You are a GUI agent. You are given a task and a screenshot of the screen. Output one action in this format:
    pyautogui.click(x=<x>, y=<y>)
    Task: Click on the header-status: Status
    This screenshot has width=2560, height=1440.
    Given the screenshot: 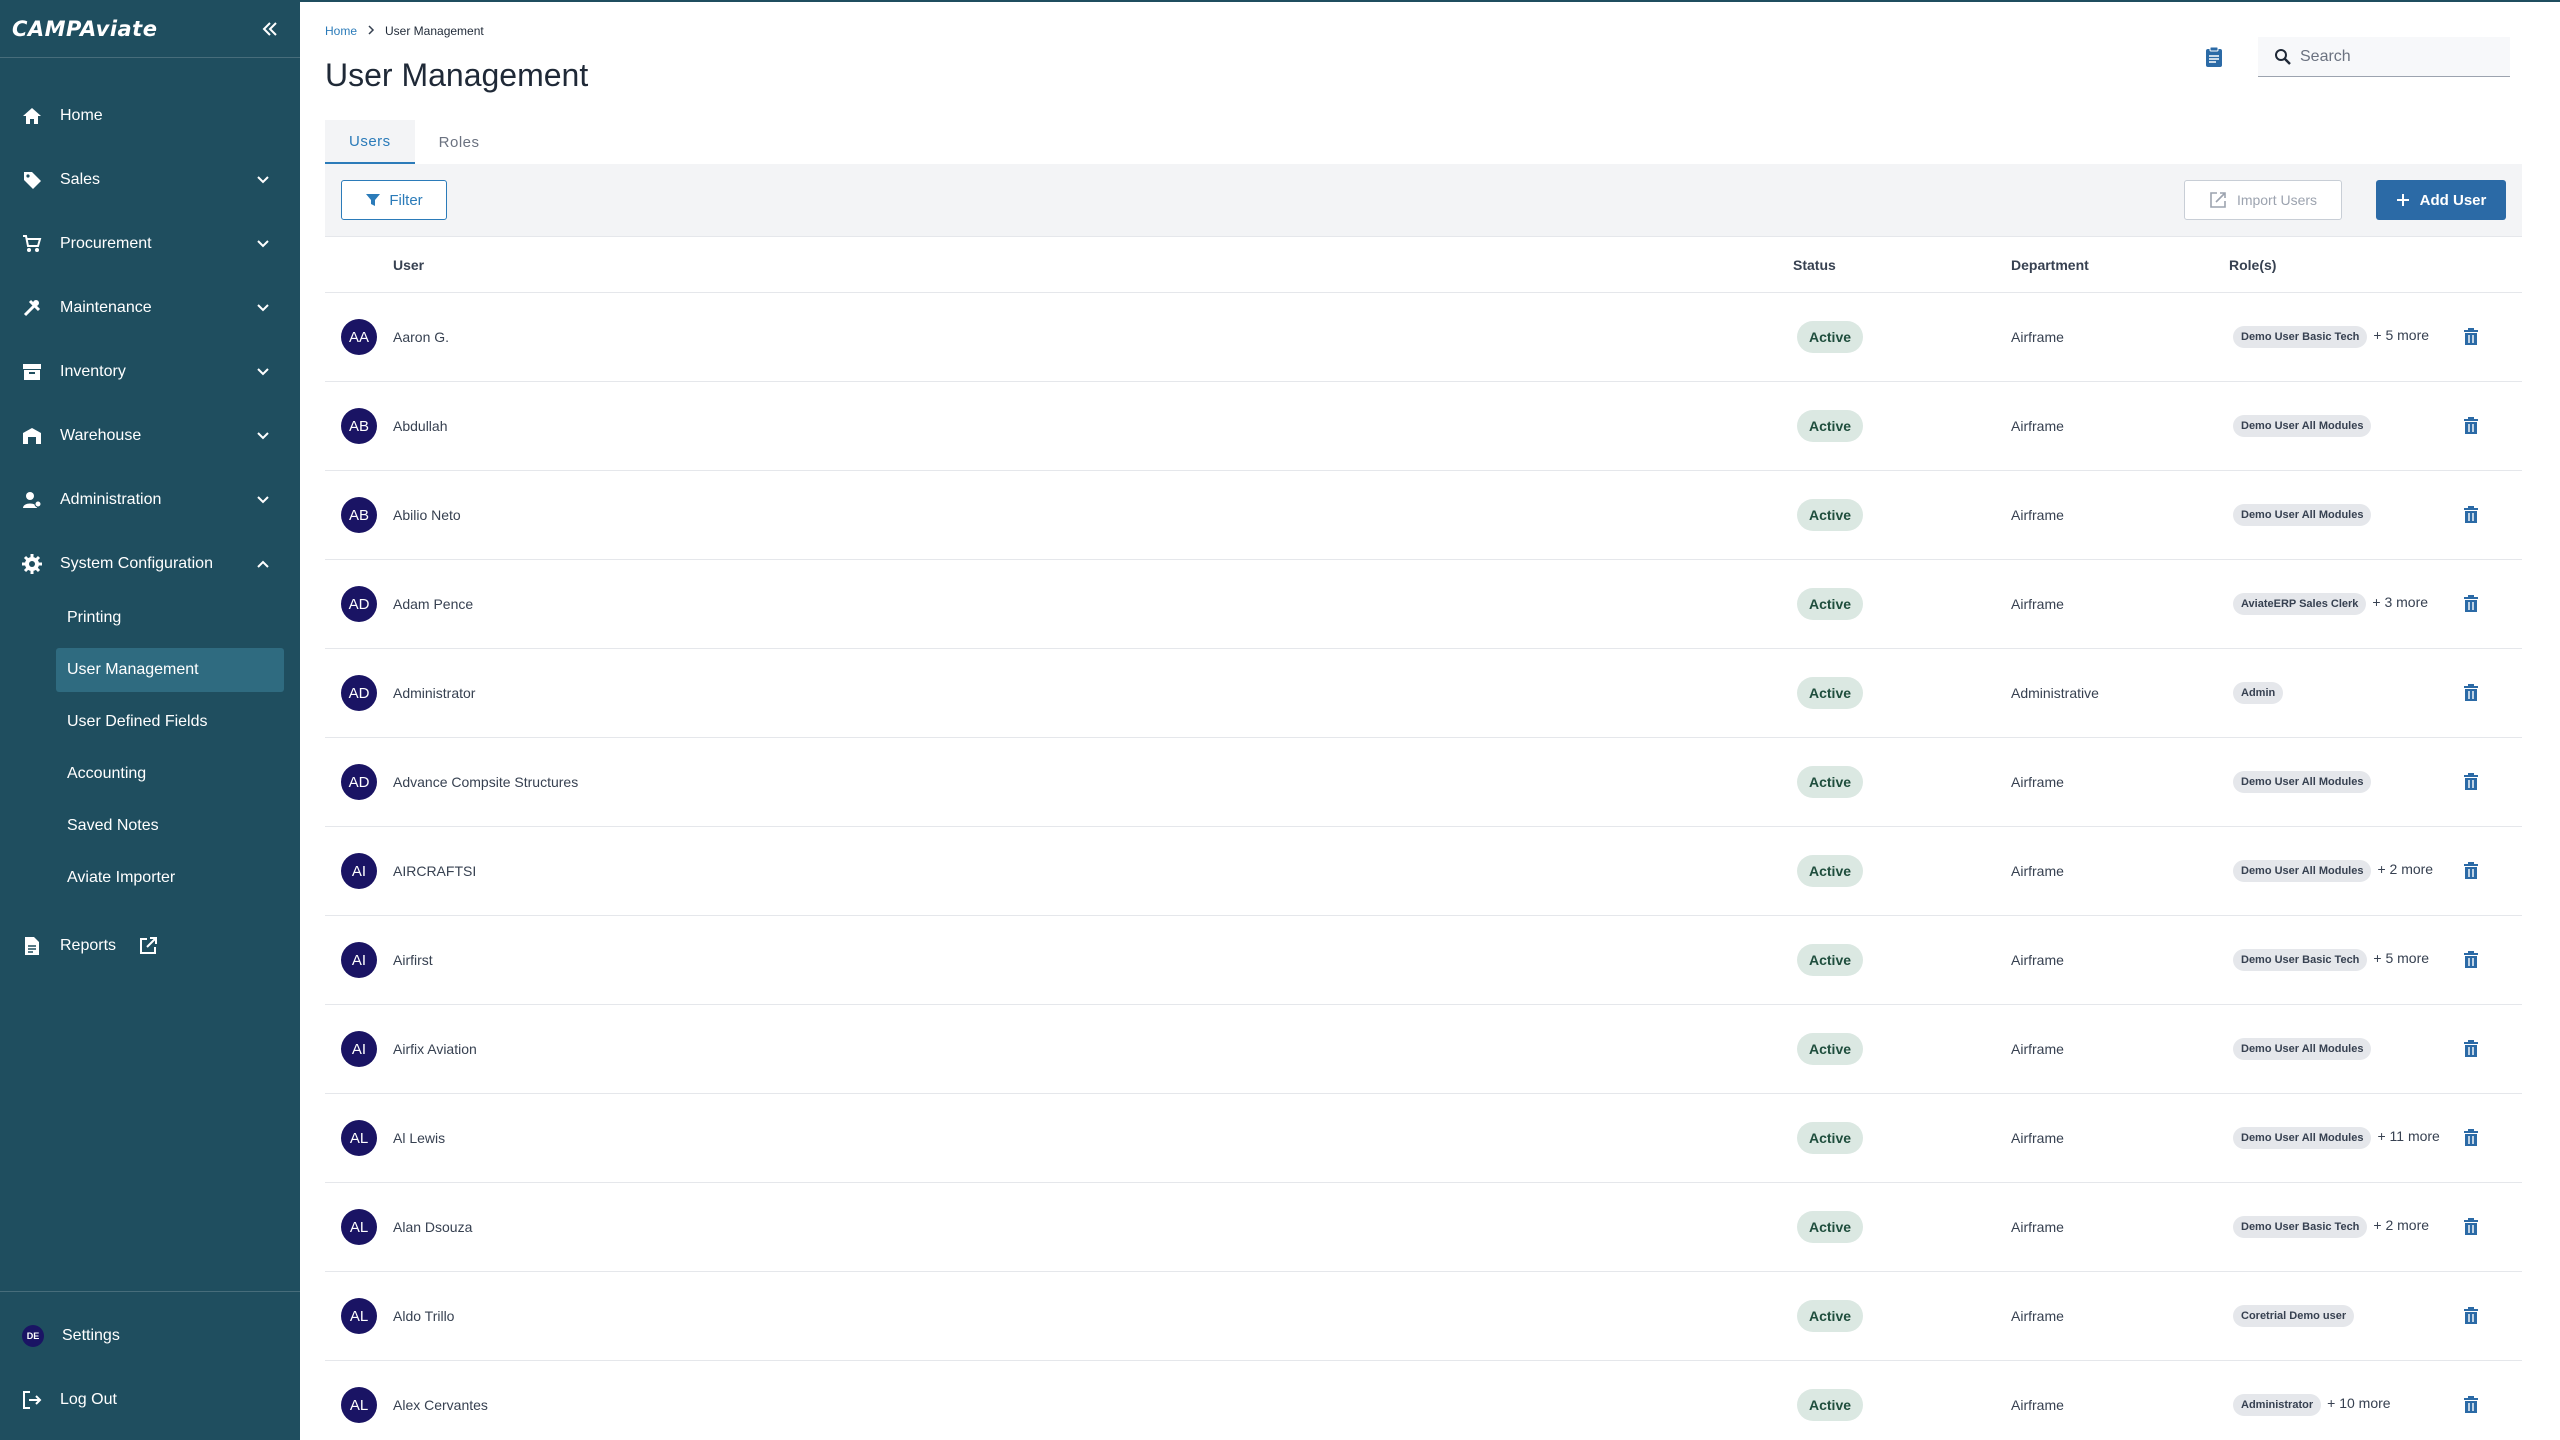 What is the action you would take?
    pyautogui.click(x=1902, y=264)
    